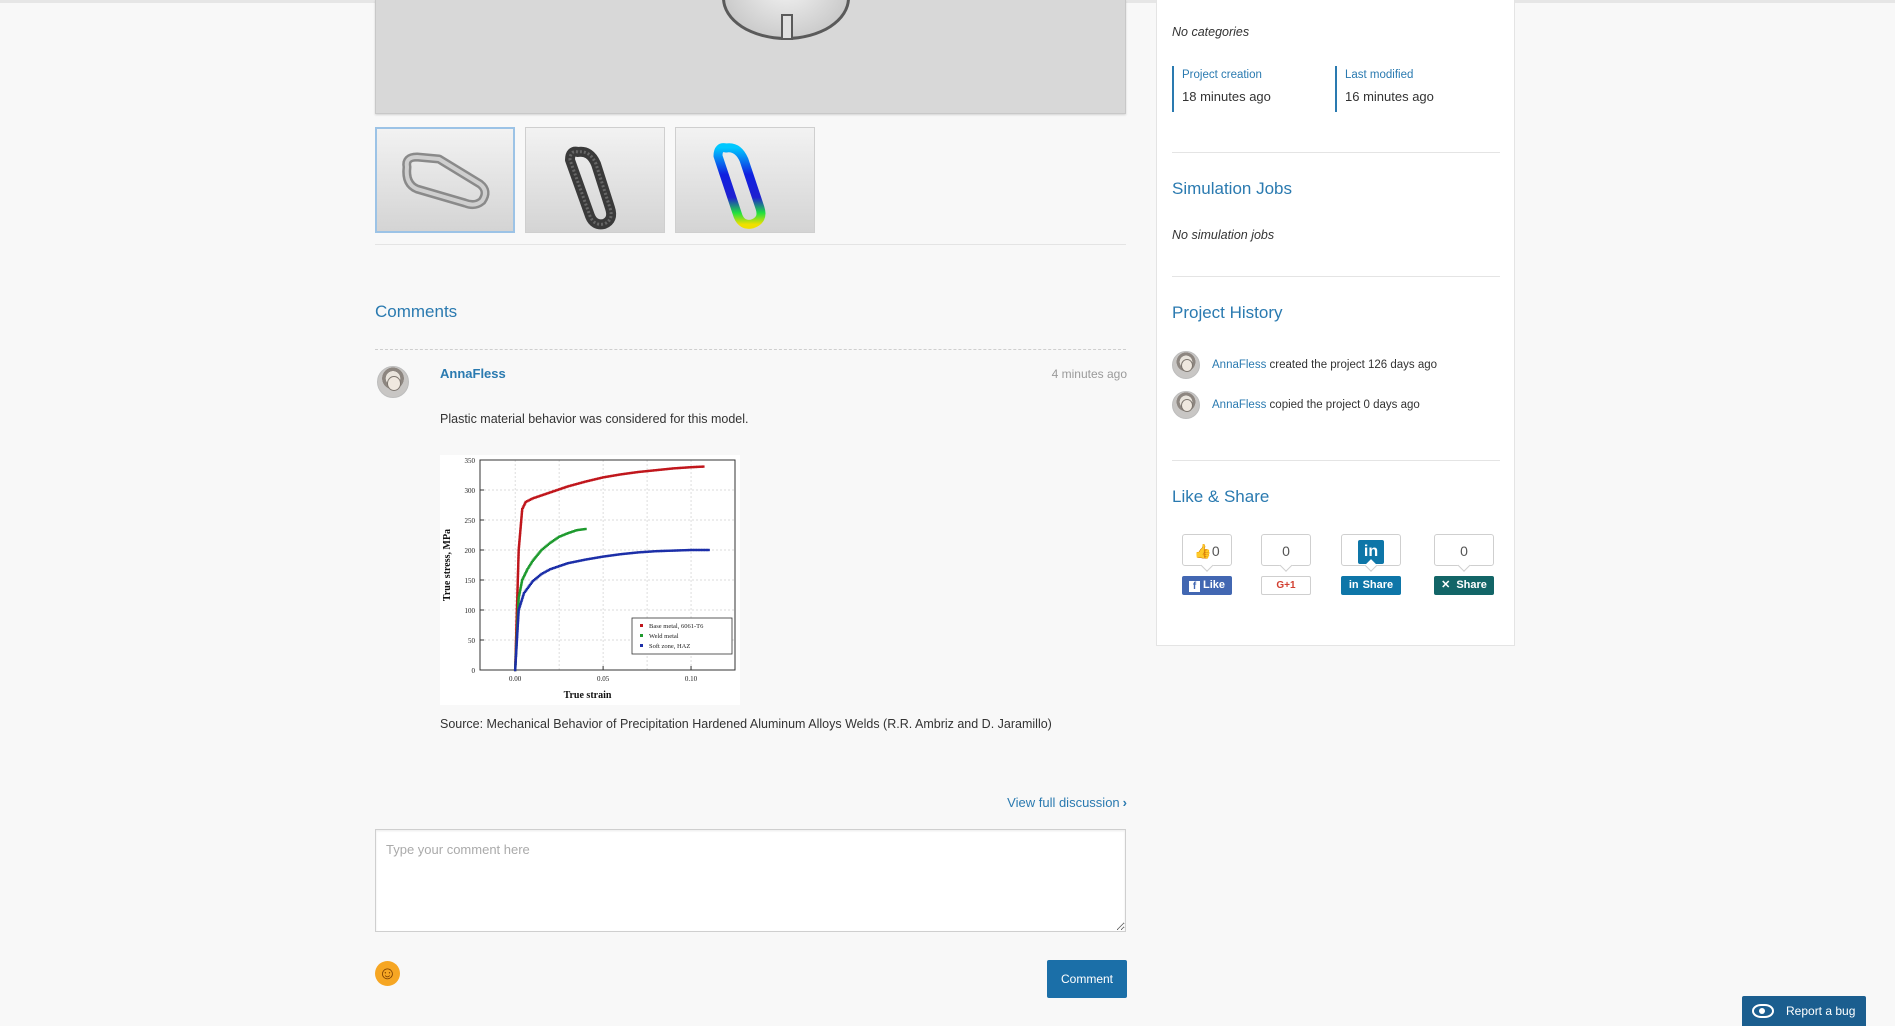 The width and height of the screenshot is (1895, 1026). What do you see at coordinates (1344, 405) in the screenshot?
I see `history-action-text: copied the project 0 days ago` at bounding box center [1344, 405].